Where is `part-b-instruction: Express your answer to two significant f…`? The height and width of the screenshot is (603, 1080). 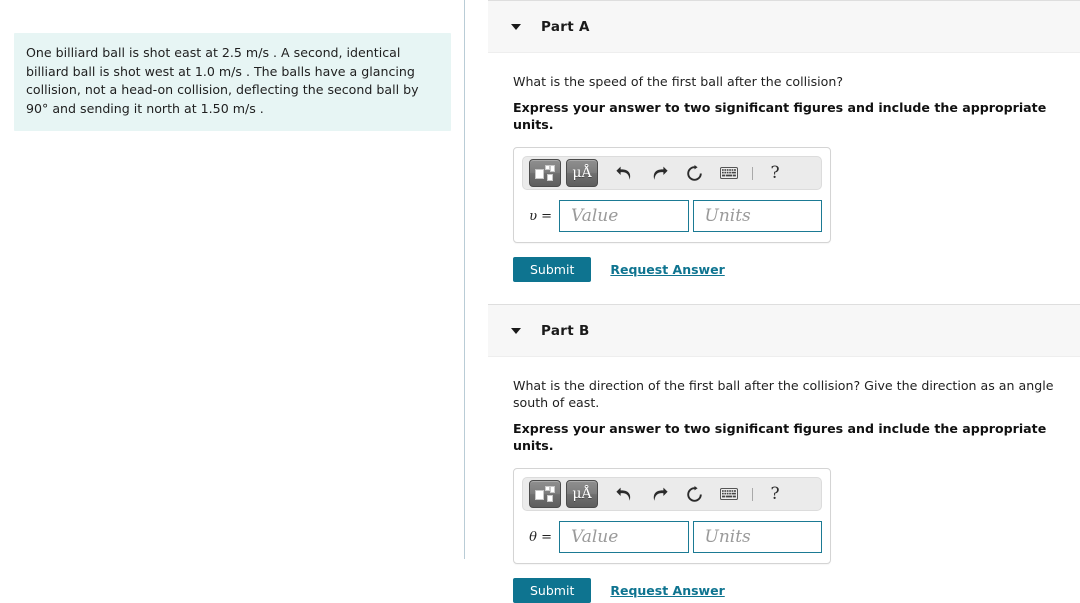 part-b-instruction: Express your answer to two significant f… is located at coordinates (780, 437).